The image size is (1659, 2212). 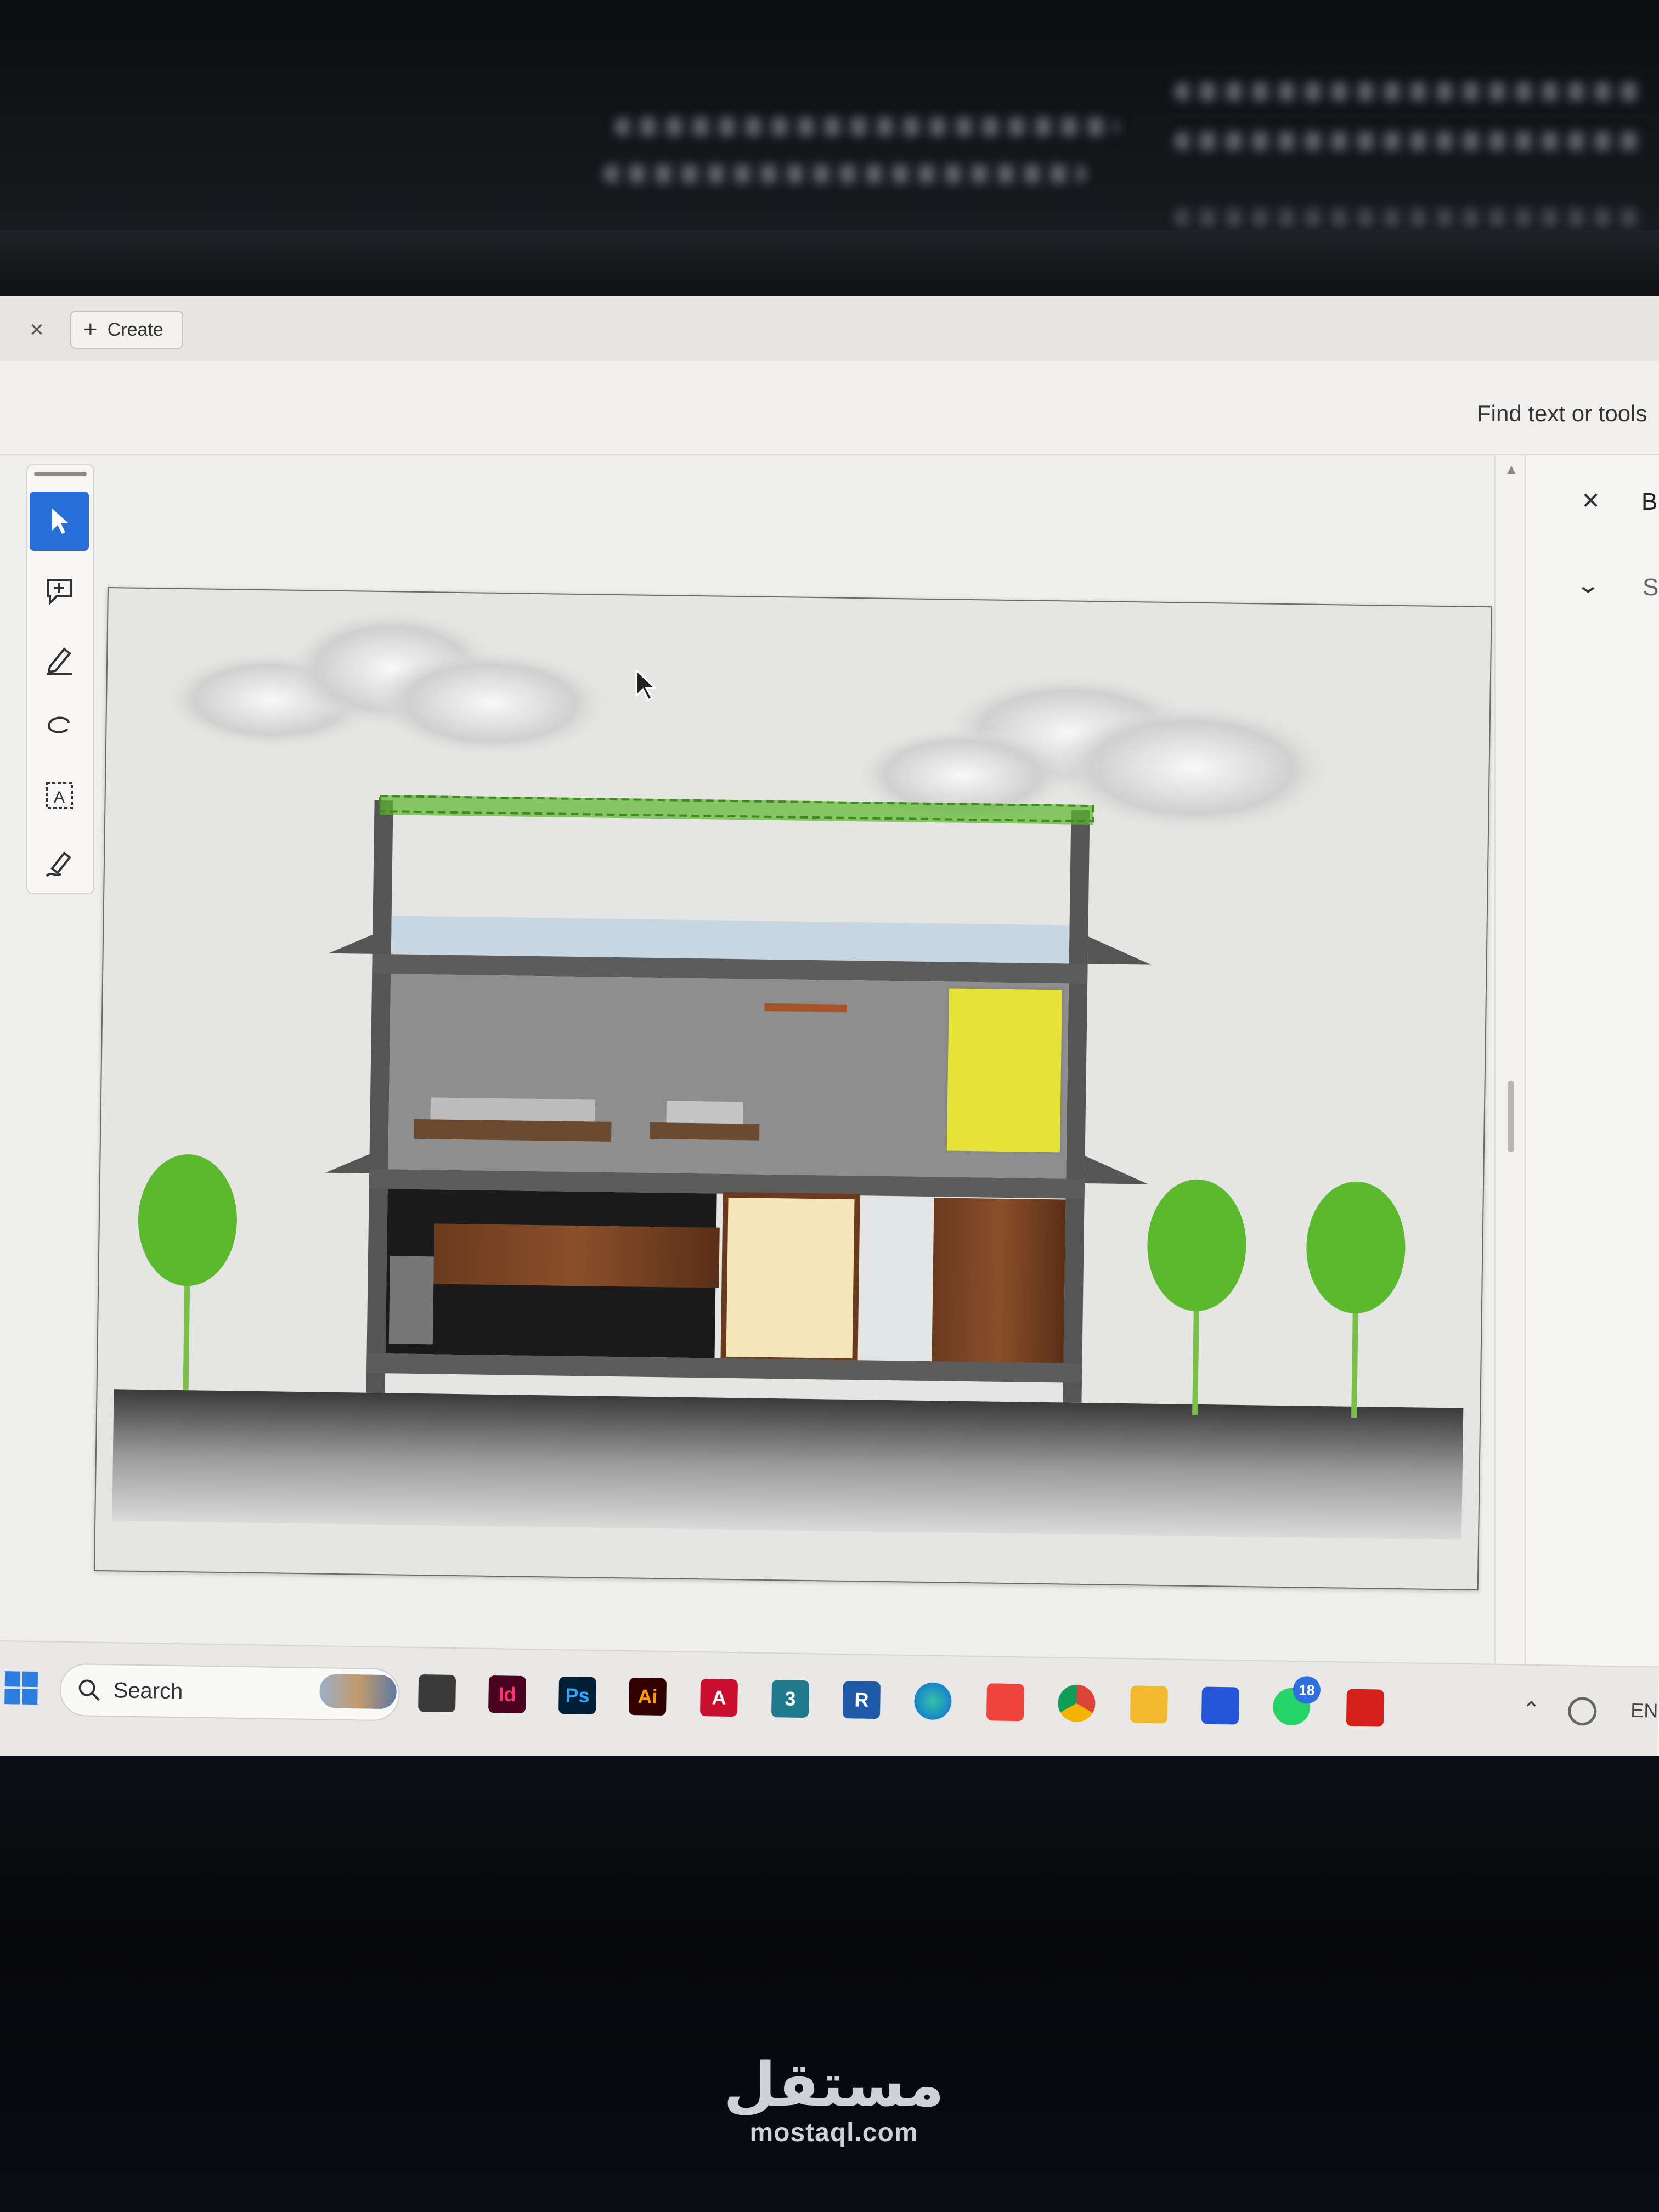 What do you see at coordinates (830, 408) in the screenshot?
I see `top-toolbar` at bounding box center [830, 408].